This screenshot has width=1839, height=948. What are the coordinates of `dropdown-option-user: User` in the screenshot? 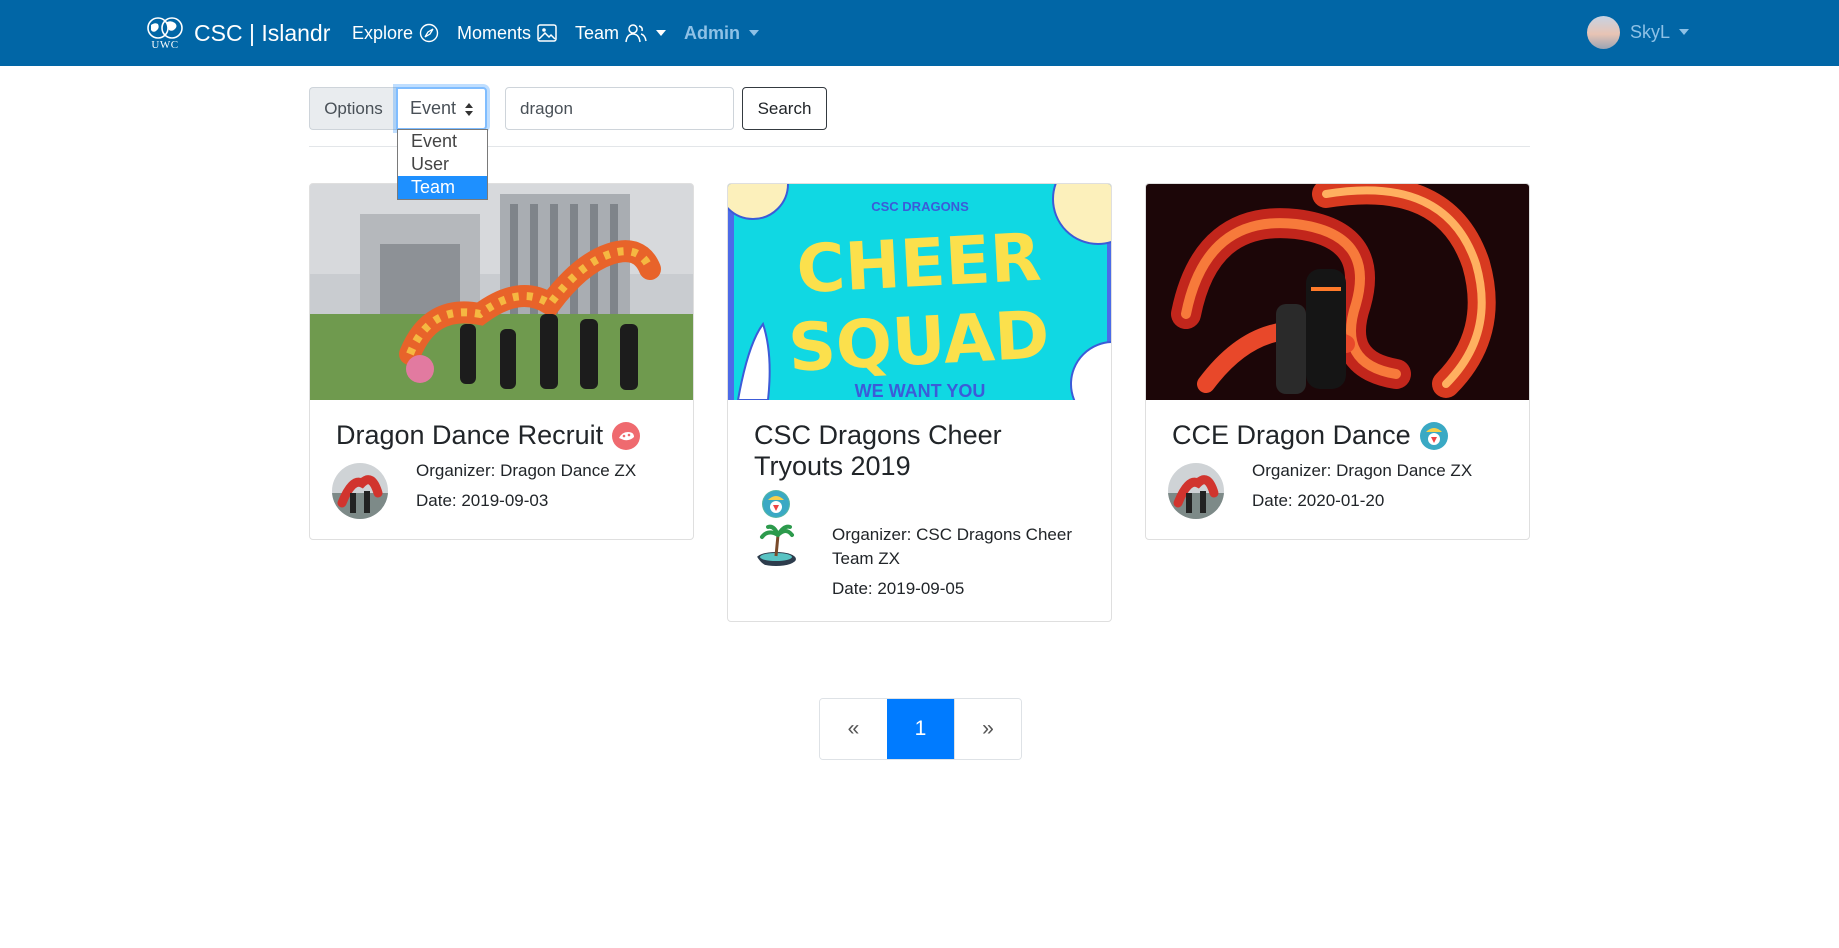 It's located at (442, 164).